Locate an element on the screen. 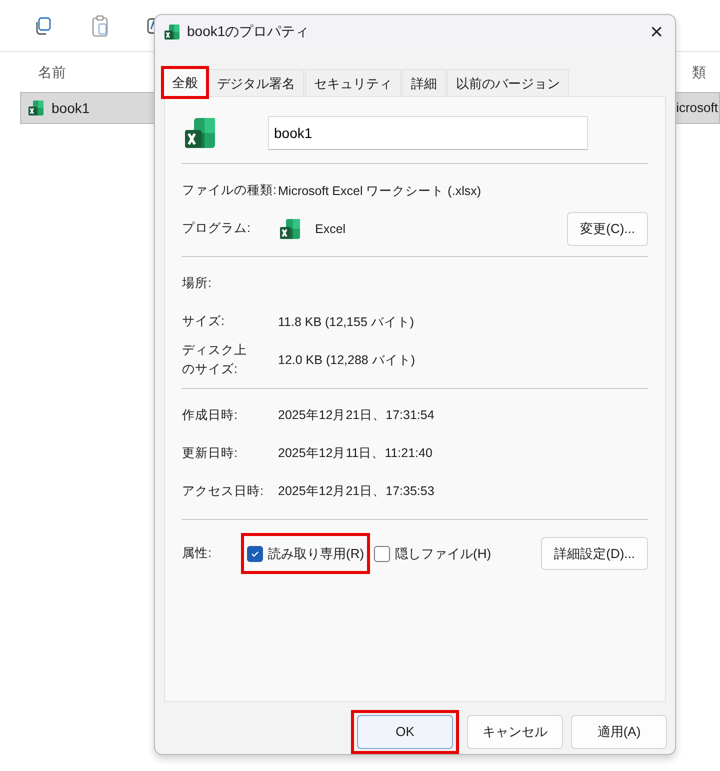  field-label: 場所: is located at coordinates (197, 283).